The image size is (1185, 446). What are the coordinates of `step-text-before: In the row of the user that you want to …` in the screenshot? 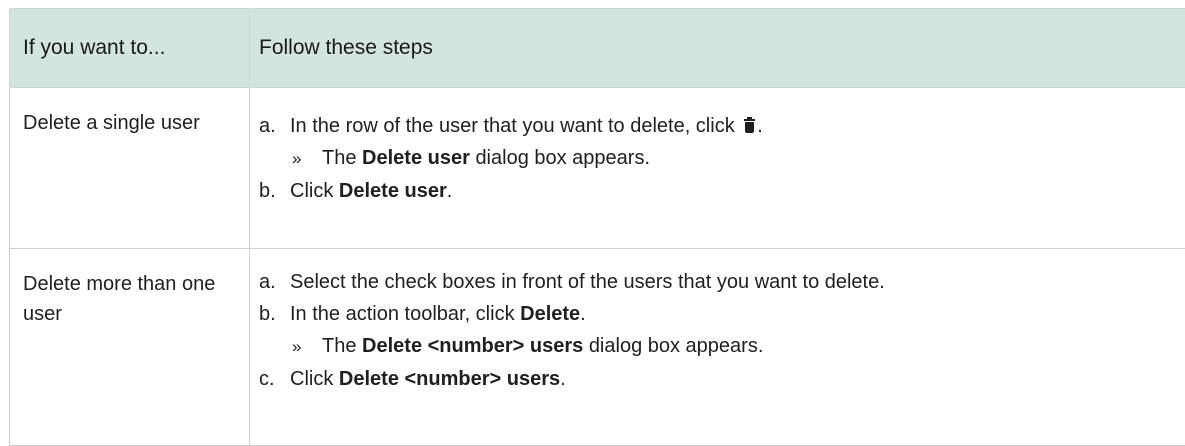 It's located at (512, 126).